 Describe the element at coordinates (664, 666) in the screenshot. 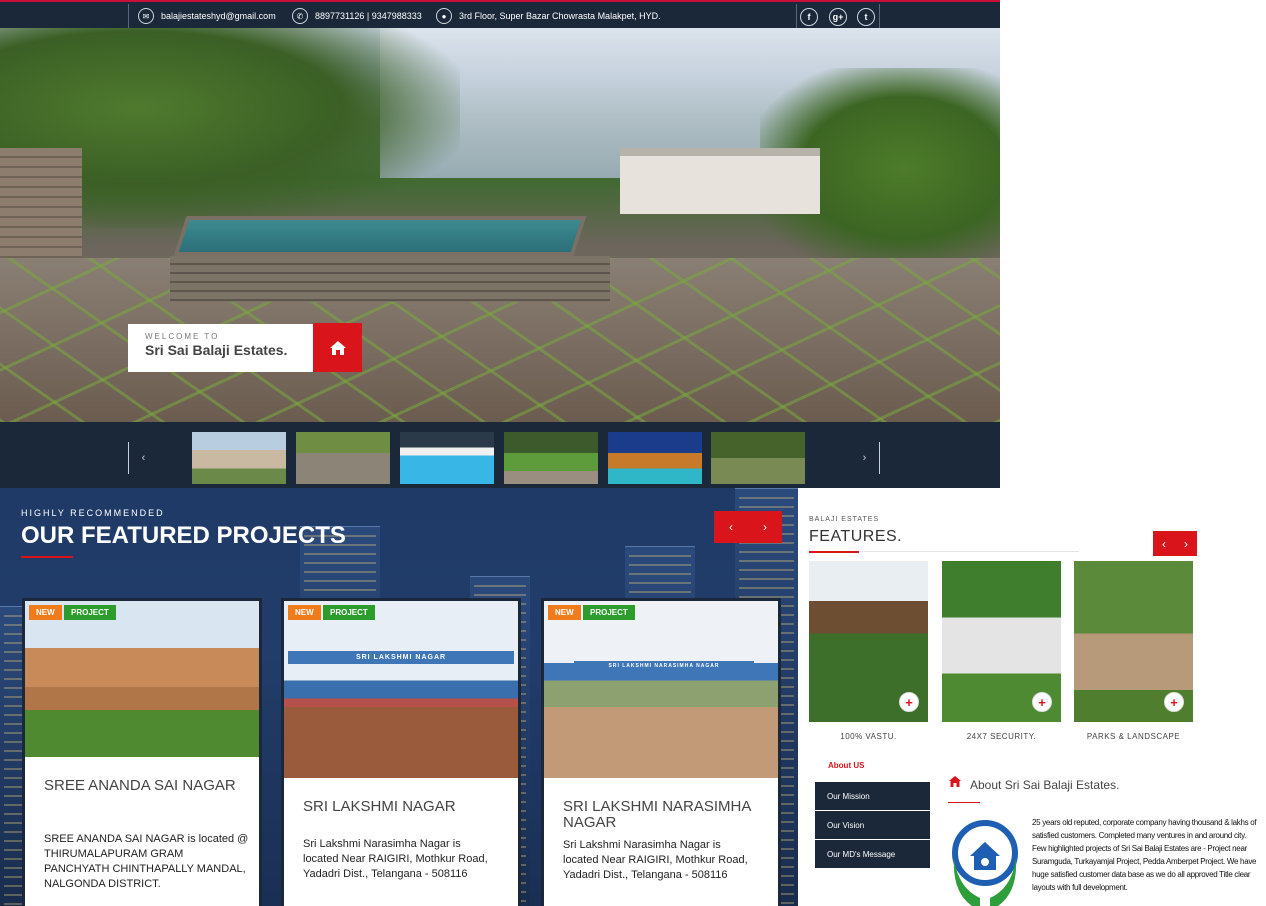

I see `entrance-arch-banner: SRI LAKSHMI NARASIMHA NAGAR` at that location.